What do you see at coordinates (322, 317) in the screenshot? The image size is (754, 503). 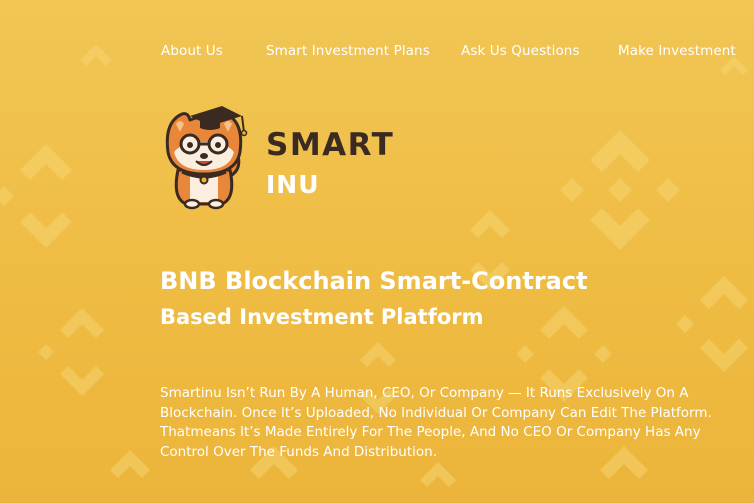 I see `hero-subtitle: Based Investment Platform` at bounding box center [322, 317].